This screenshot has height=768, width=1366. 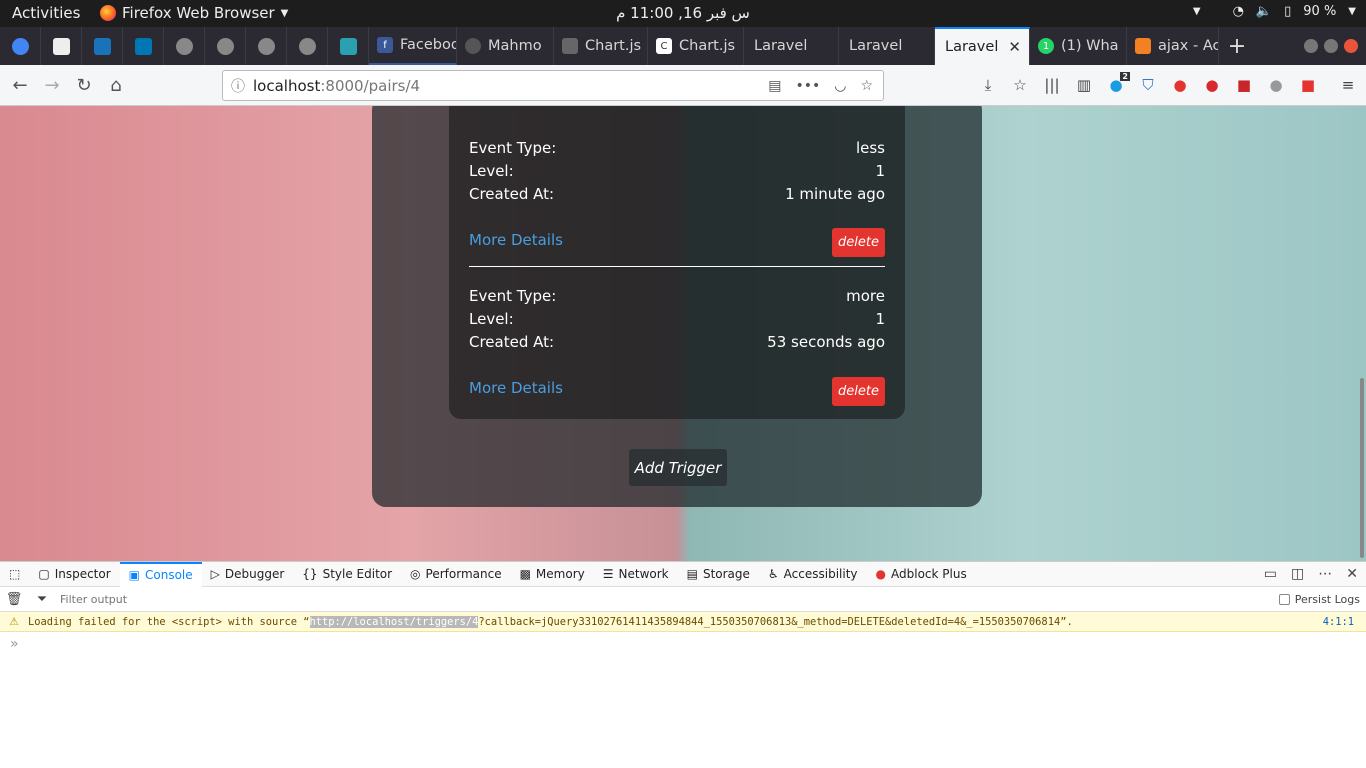 I want to click on back-button: ←, so click(x=20, y=85).